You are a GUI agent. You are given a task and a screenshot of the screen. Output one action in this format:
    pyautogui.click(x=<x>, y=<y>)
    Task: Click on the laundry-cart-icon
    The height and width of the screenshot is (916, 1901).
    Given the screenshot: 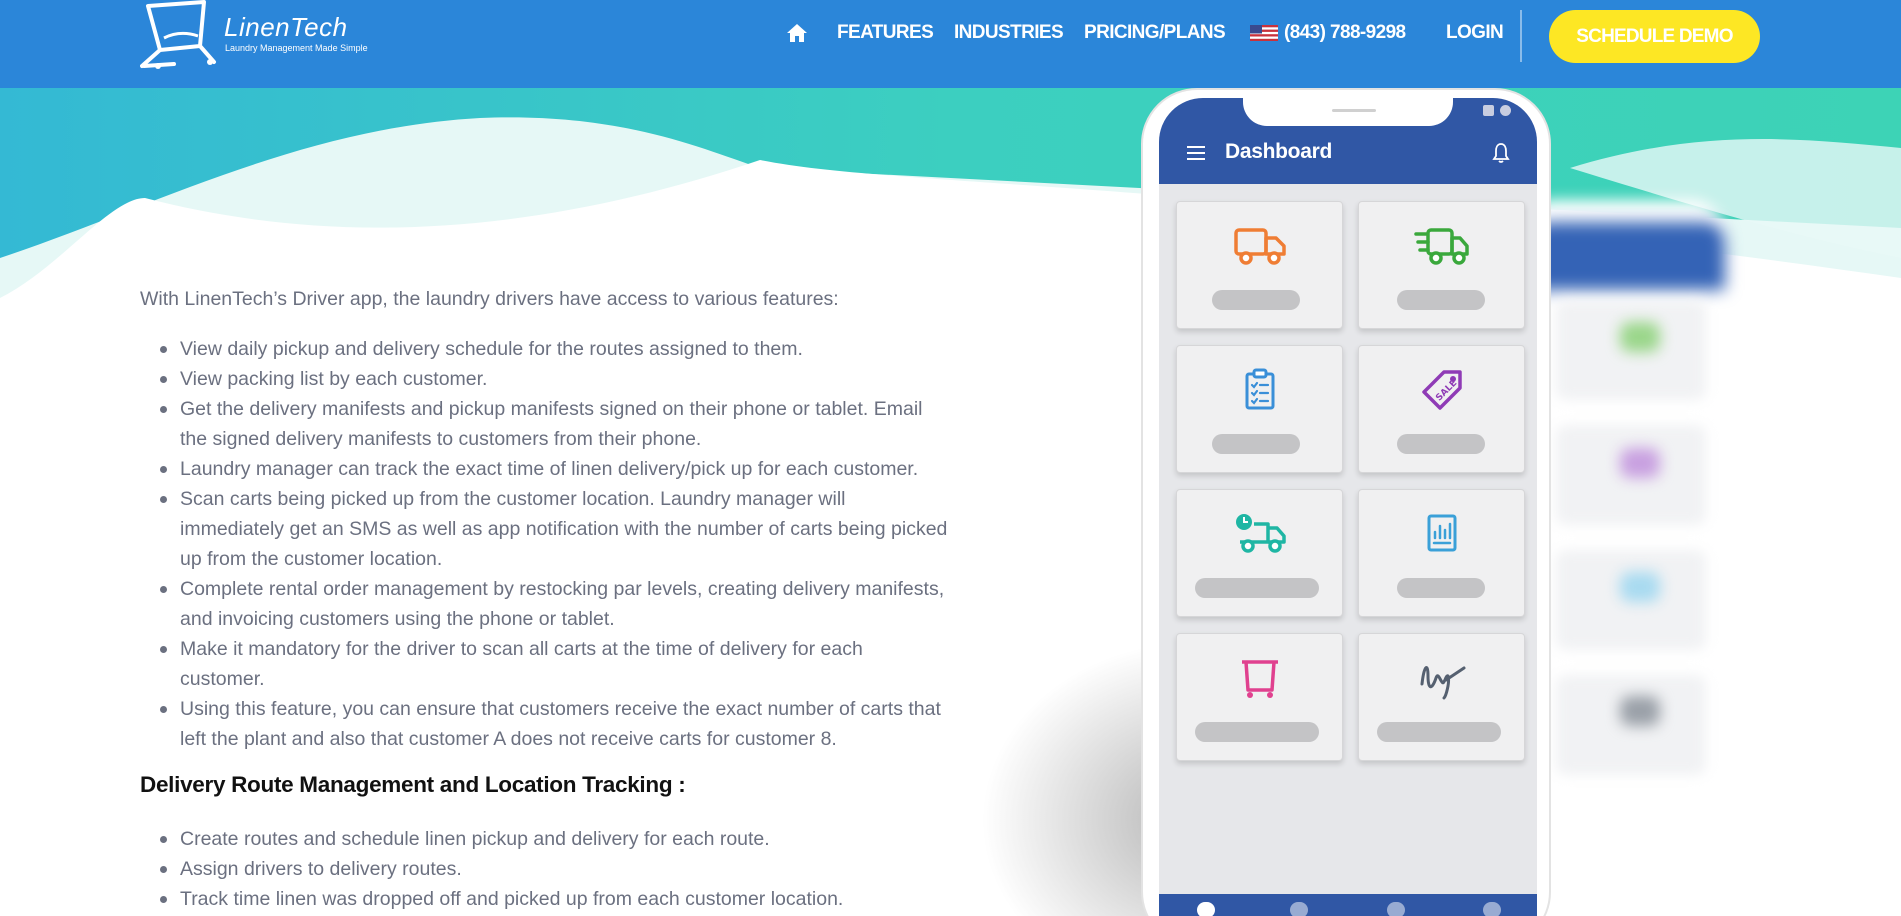 What is the action you would take?
    pyautogui.click(x=1259, y=679)
    